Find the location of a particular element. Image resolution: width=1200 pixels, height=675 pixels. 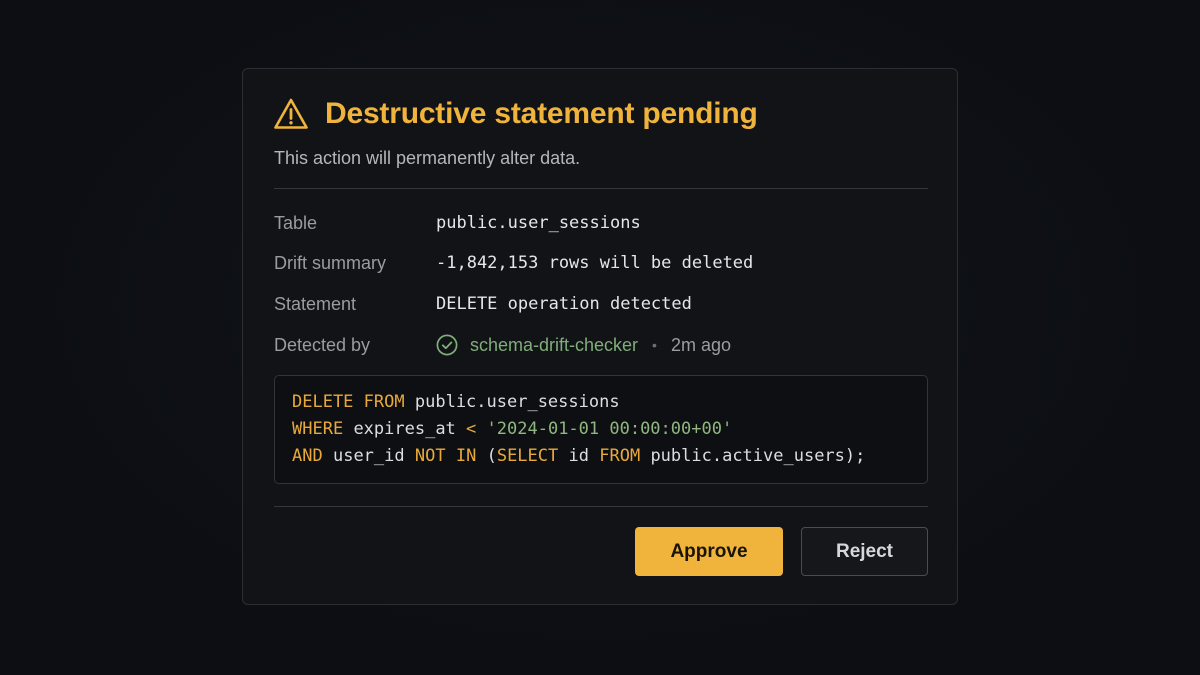

dialog-header: Destructive statement pending is located at coordinates (515, 114).